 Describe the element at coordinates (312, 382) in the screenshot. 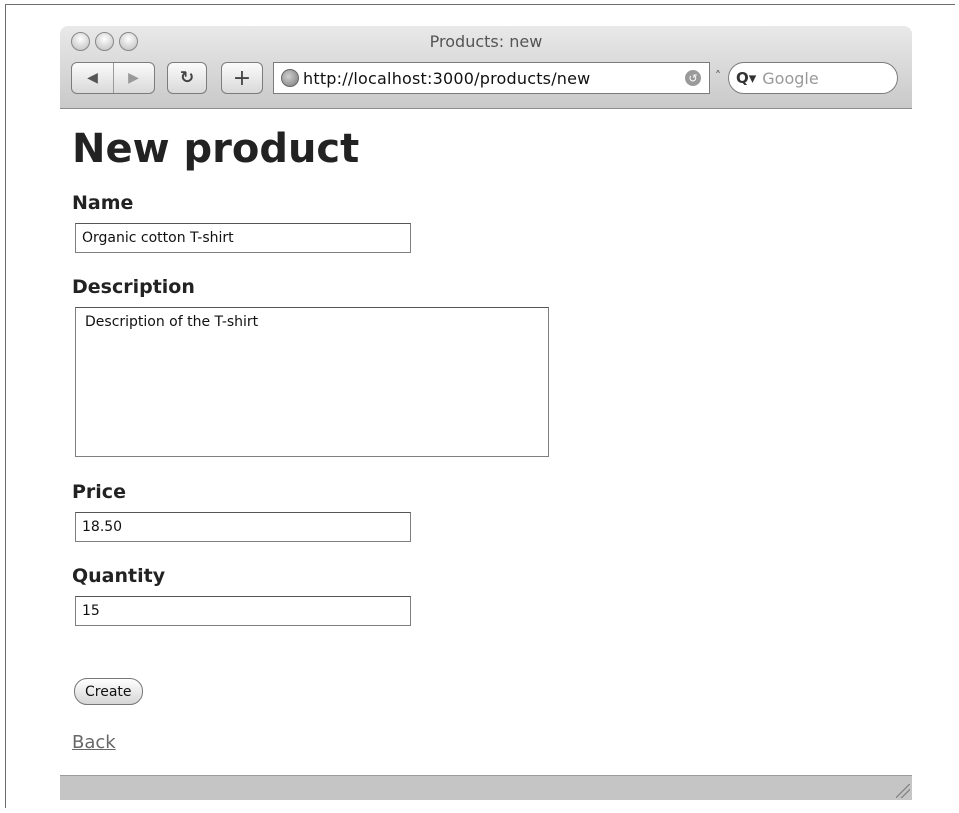

I see `description-field: Description of the T-shirt` at that location.